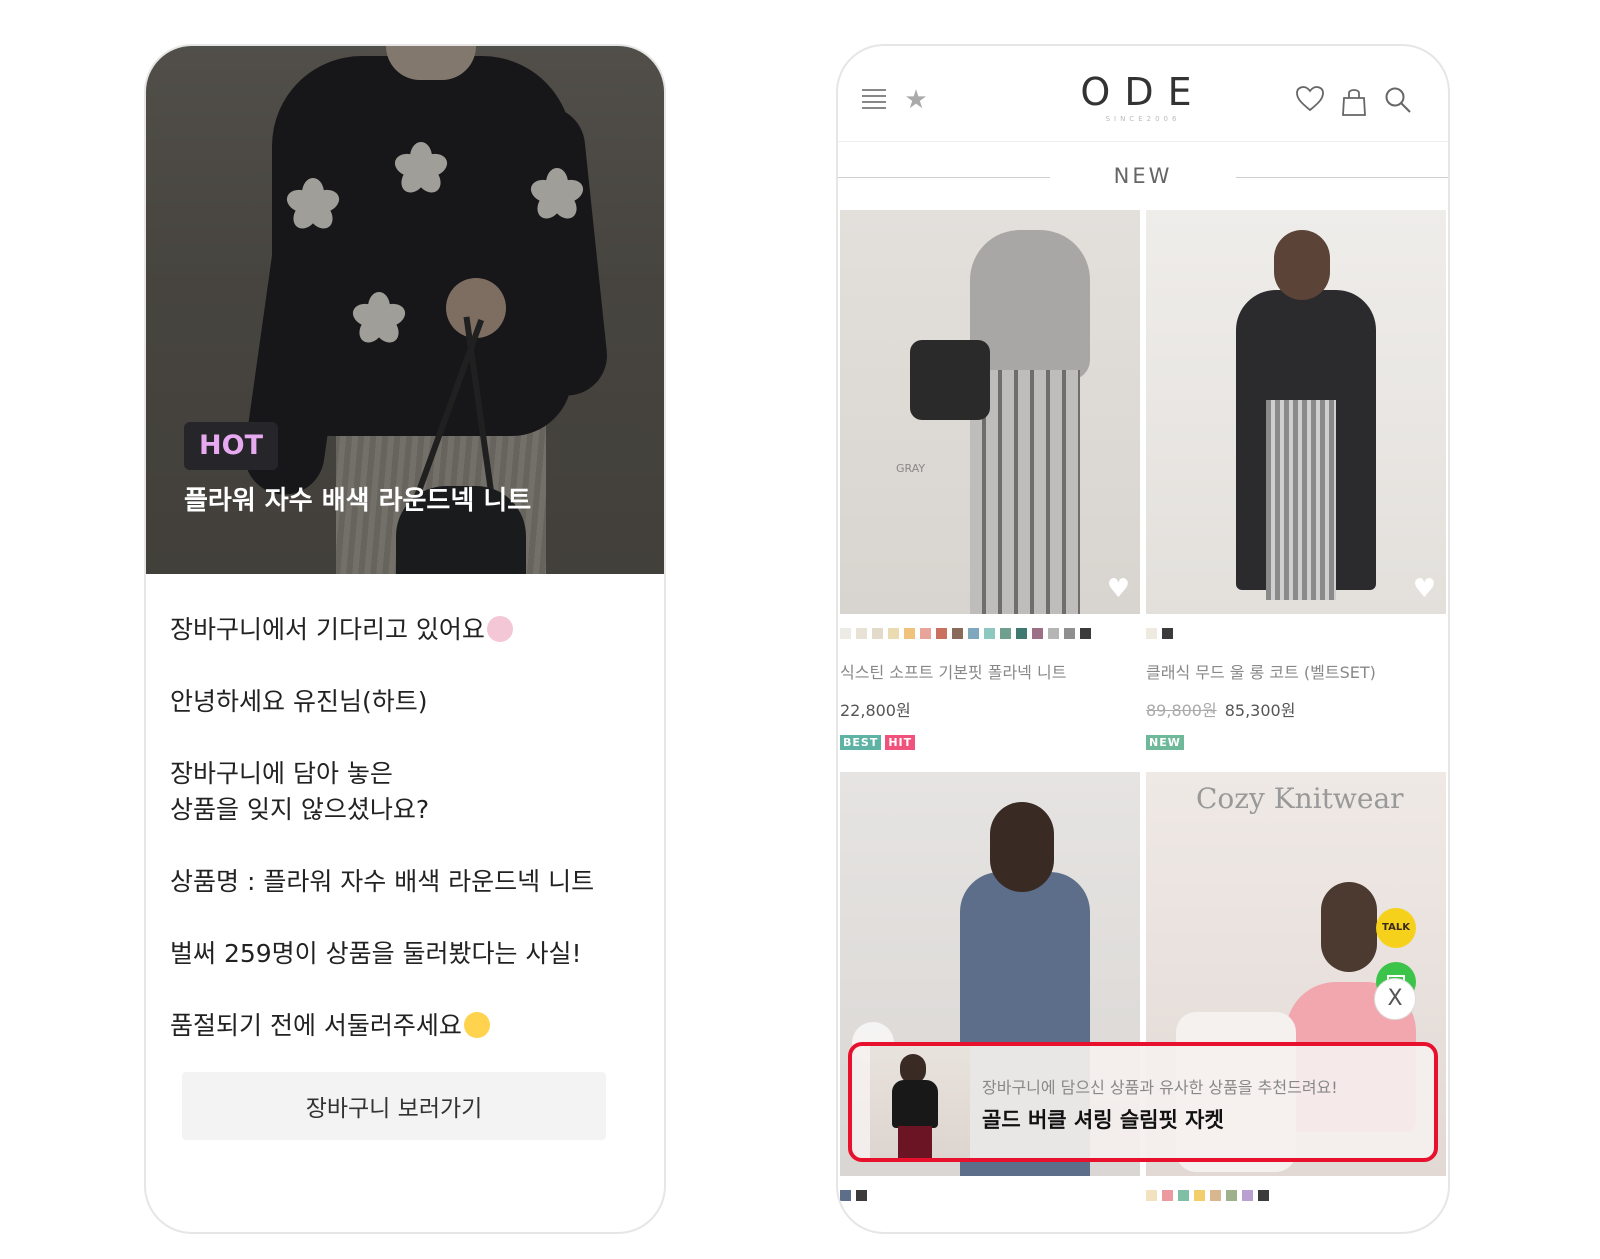  I want to click on top-bar: ★ ODE SINCE2006, so click(1143, 94).